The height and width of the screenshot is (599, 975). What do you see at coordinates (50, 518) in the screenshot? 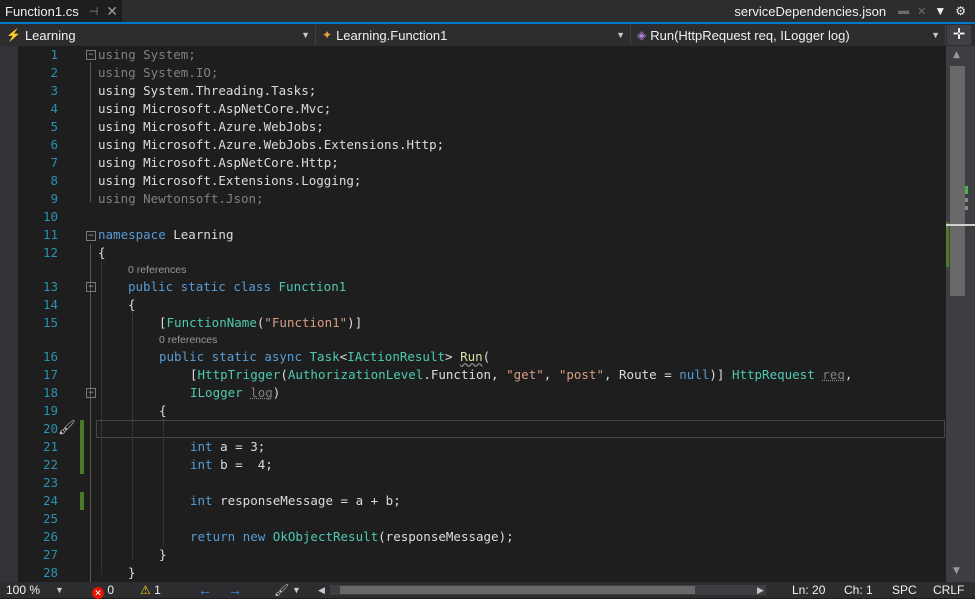
I see `line-number: 25` at bounding box center [50, 518].